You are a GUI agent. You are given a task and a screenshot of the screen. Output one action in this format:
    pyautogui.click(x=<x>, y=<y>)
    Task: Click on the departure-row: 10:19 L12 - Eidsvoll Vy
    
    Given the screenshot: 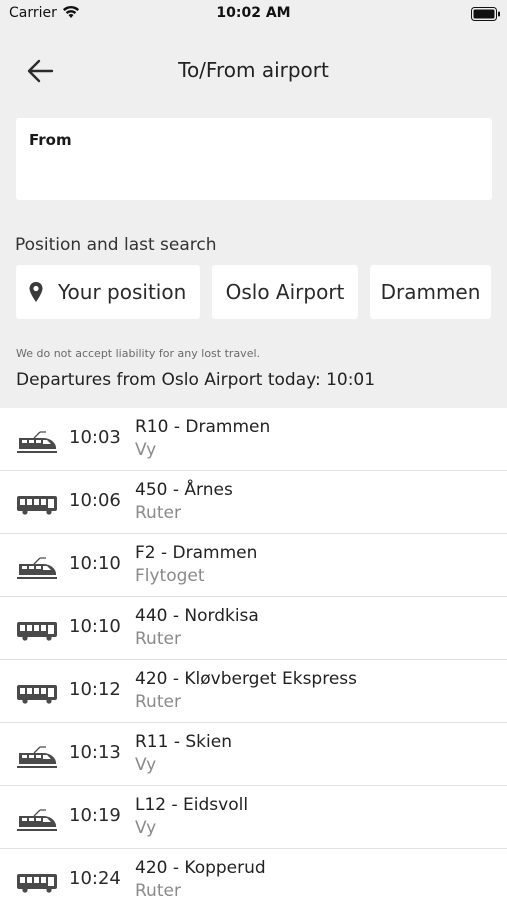 What is the action you would take?
    pyautogui.click(x=253, y=817)
    